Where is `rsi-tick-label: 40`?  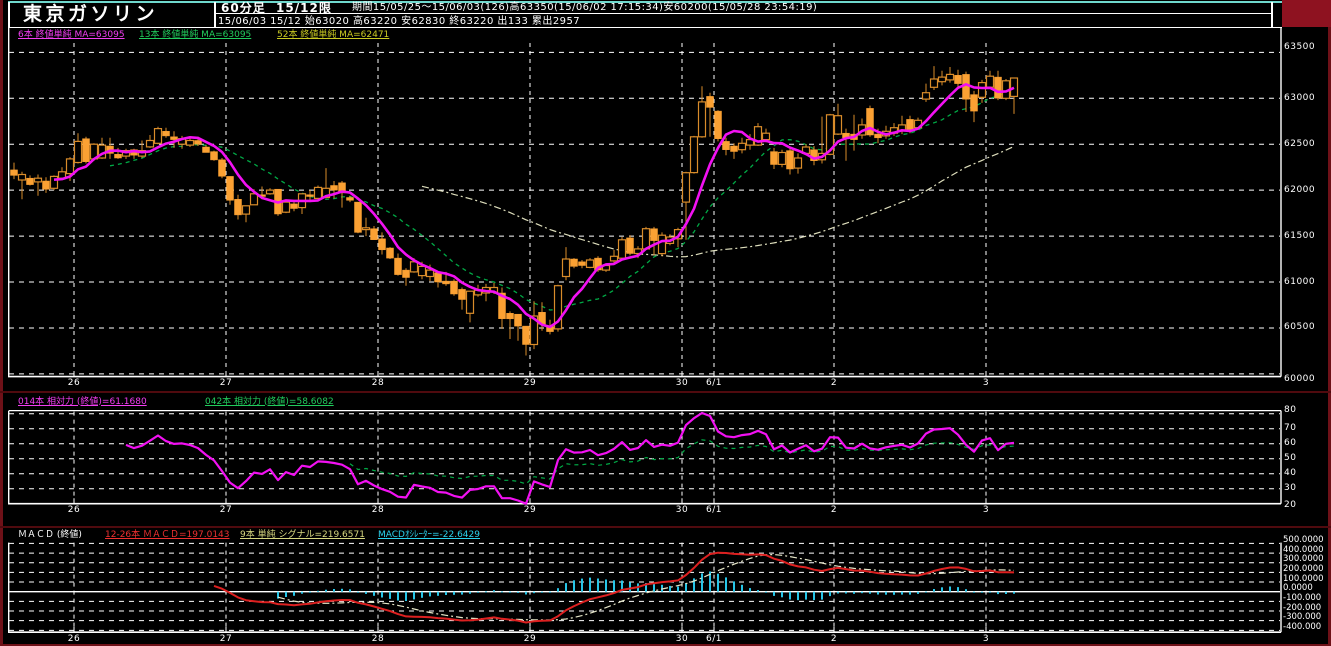
rsi-tick-label: 40 is located at coordinates (1290, 473).